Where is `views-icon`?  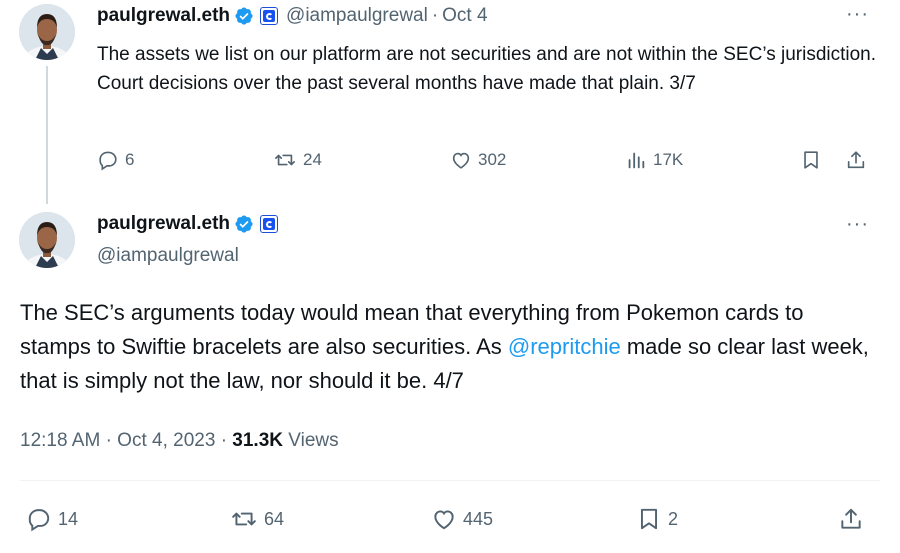 views-icon is located at coordinates (636, 160).